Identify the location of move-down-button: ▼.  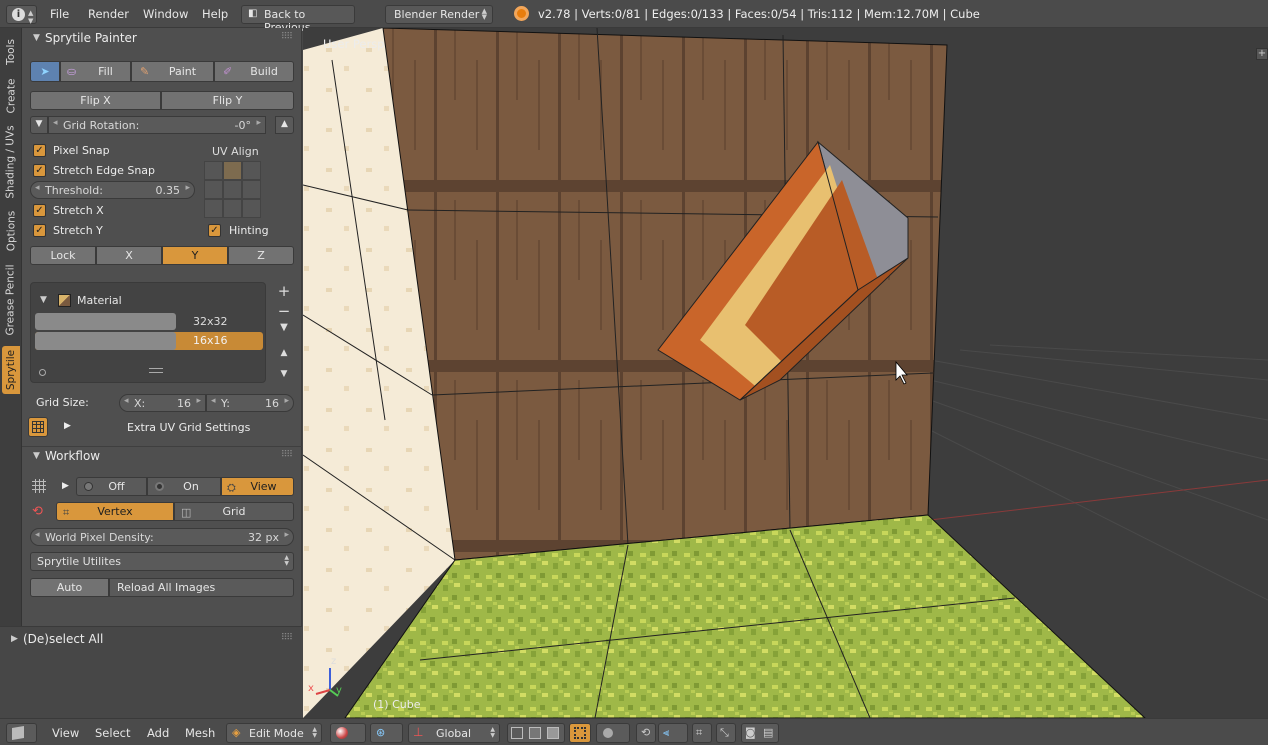
(284, 378).